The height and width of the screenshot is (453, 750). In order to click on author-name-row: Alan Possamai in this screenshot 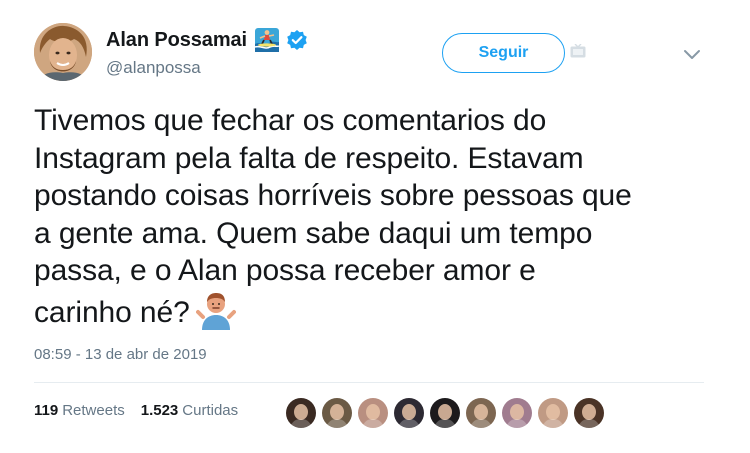, I will do `click(207, 40)`.